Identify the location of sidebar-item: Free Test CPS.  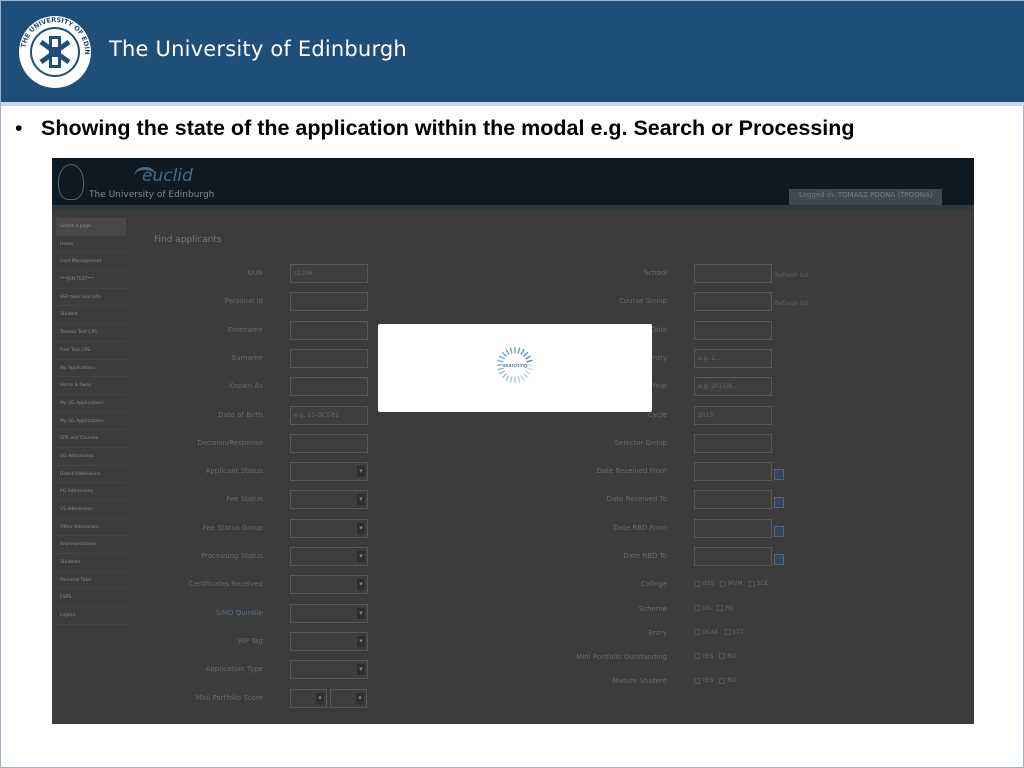
(91, 351).